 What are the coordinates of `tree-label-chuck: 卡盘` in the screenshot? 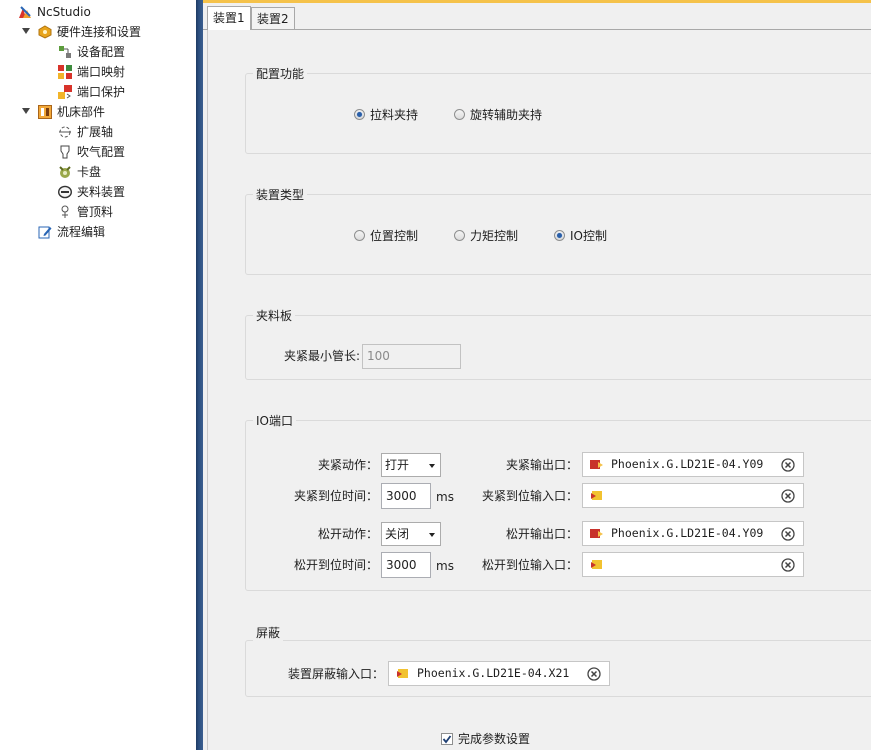 It's located at (89, 172).